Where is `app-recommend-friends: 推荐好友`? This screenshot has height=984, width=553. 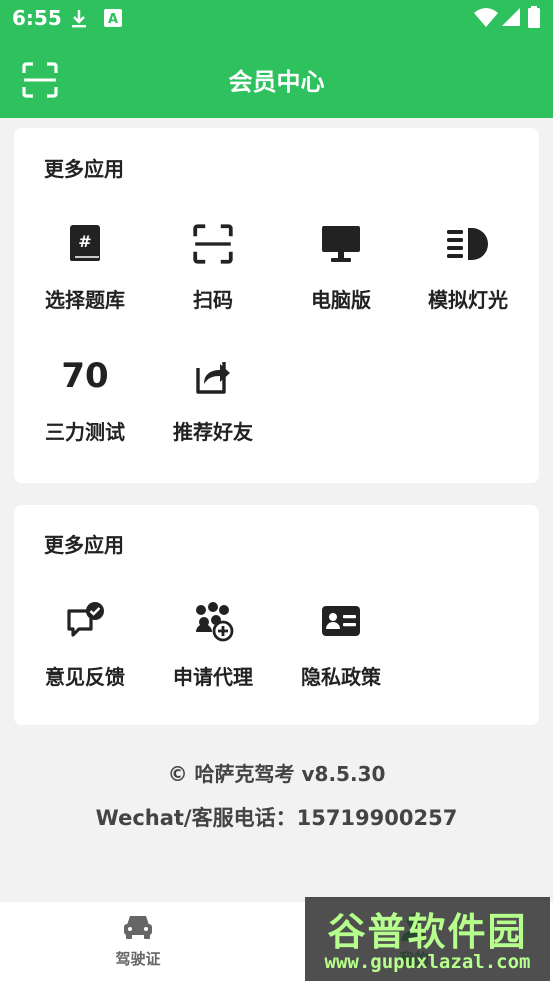 app-recommend-friends: 推荐好友 is located at coordinates (213, 408).